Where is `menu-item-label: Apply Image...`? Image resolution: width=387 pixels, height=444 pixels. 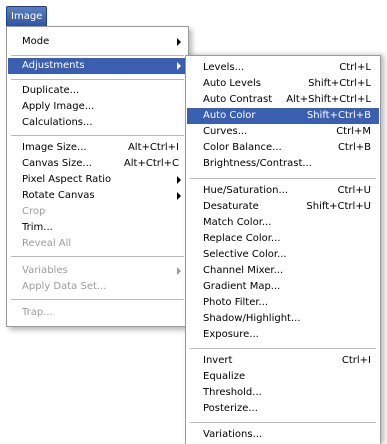 menu-item-label: Apply Image... is located at coordinates (58, 106).